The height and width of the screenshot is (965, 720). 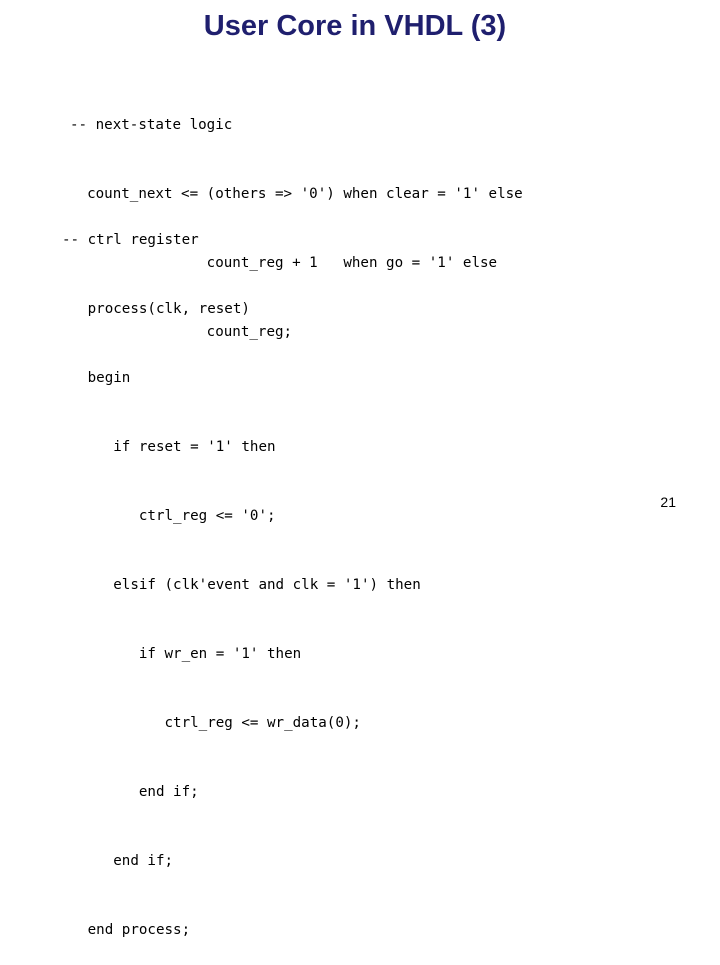 What do you see at coordinates (169, 516) in the screenshot?
I see `code-line: ctrl_reg <= '0';` at bounding box center [169, 516].